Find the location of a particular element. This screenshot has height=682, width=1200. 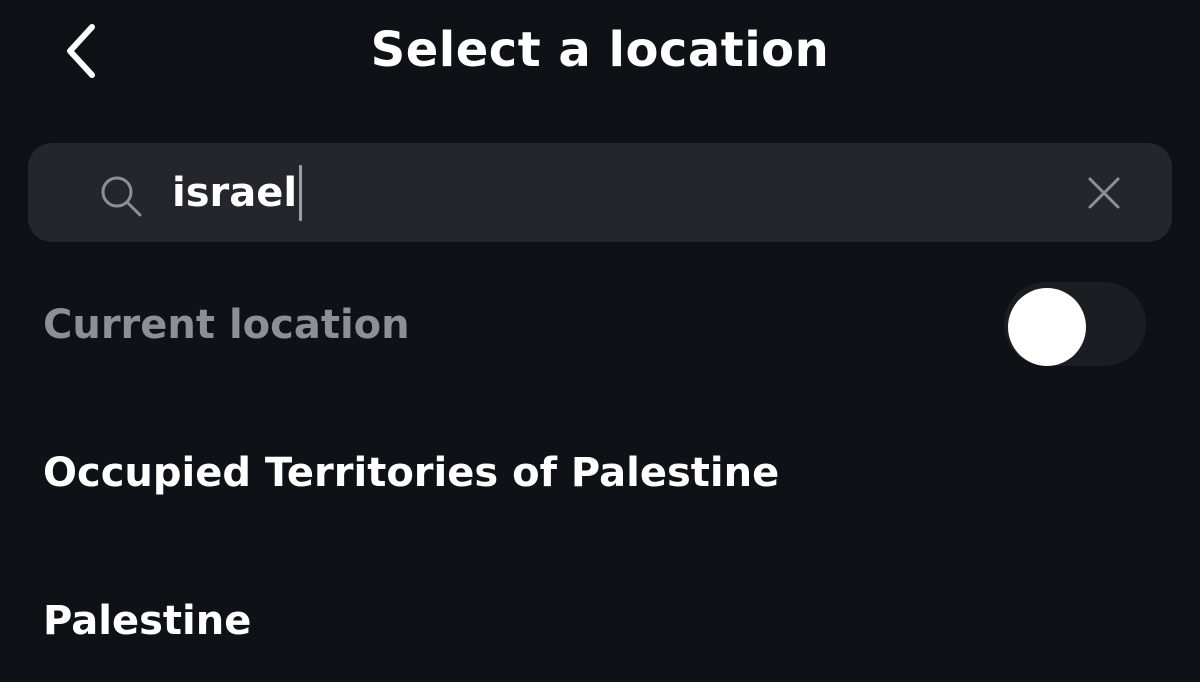

page-title: Select a location is located at coordinates (600, 50).